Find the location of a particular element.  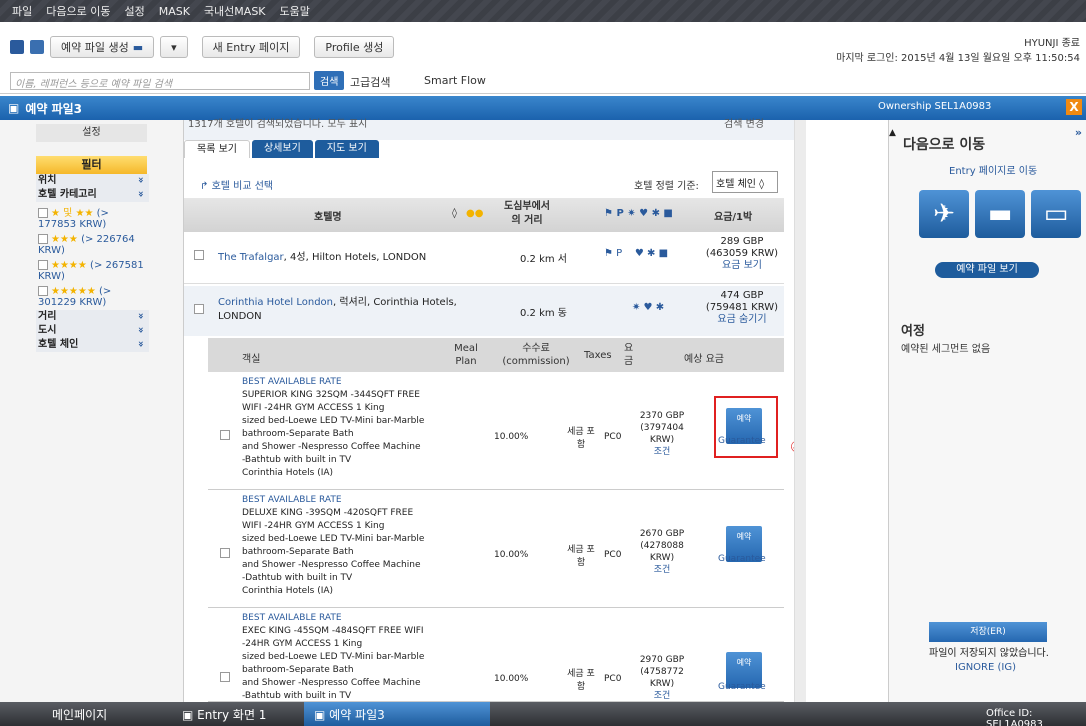

filter-distance: 거리 is located at coordinates (92, 317).